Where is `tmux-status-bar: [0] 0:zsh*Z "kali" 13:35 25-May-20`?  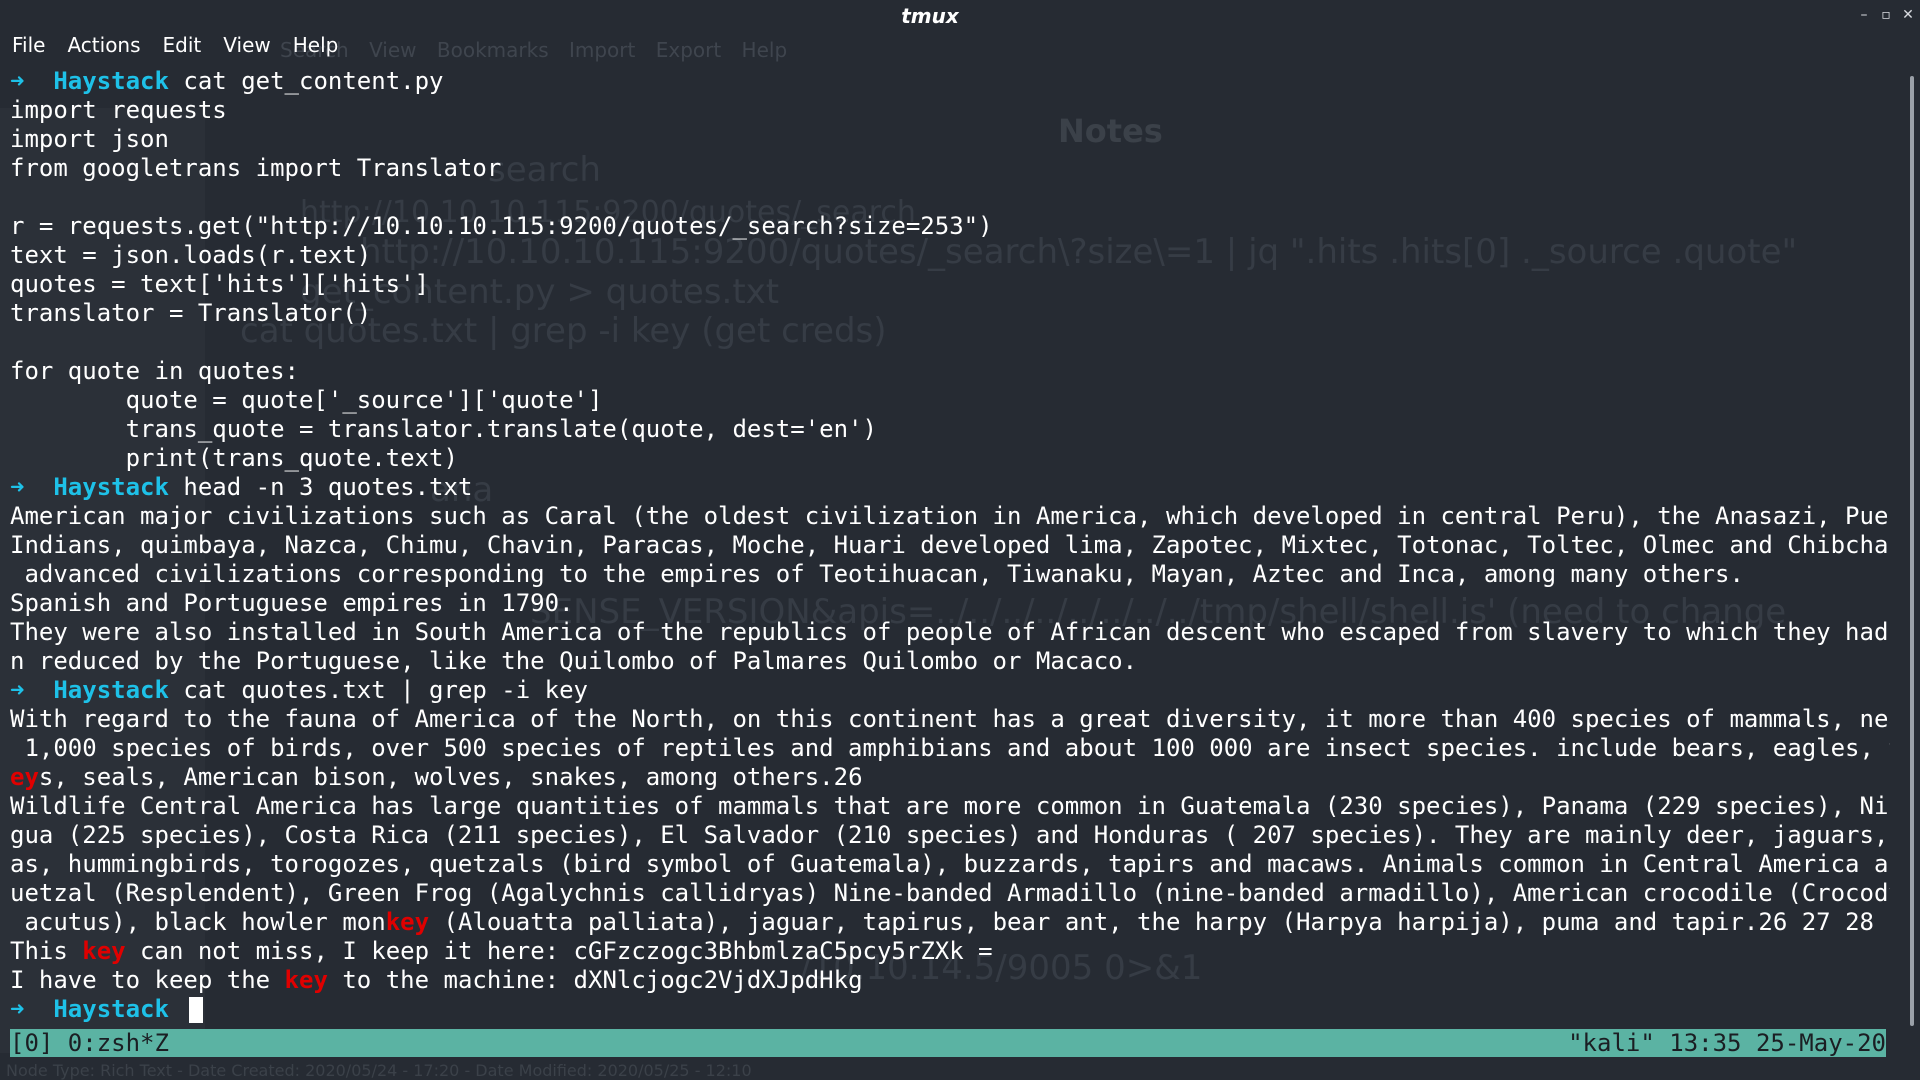 tmux-status-bar: [0] 0:zsh*Z "kali" 13:35 25-May-20 is located at coordinates (948, 1043).